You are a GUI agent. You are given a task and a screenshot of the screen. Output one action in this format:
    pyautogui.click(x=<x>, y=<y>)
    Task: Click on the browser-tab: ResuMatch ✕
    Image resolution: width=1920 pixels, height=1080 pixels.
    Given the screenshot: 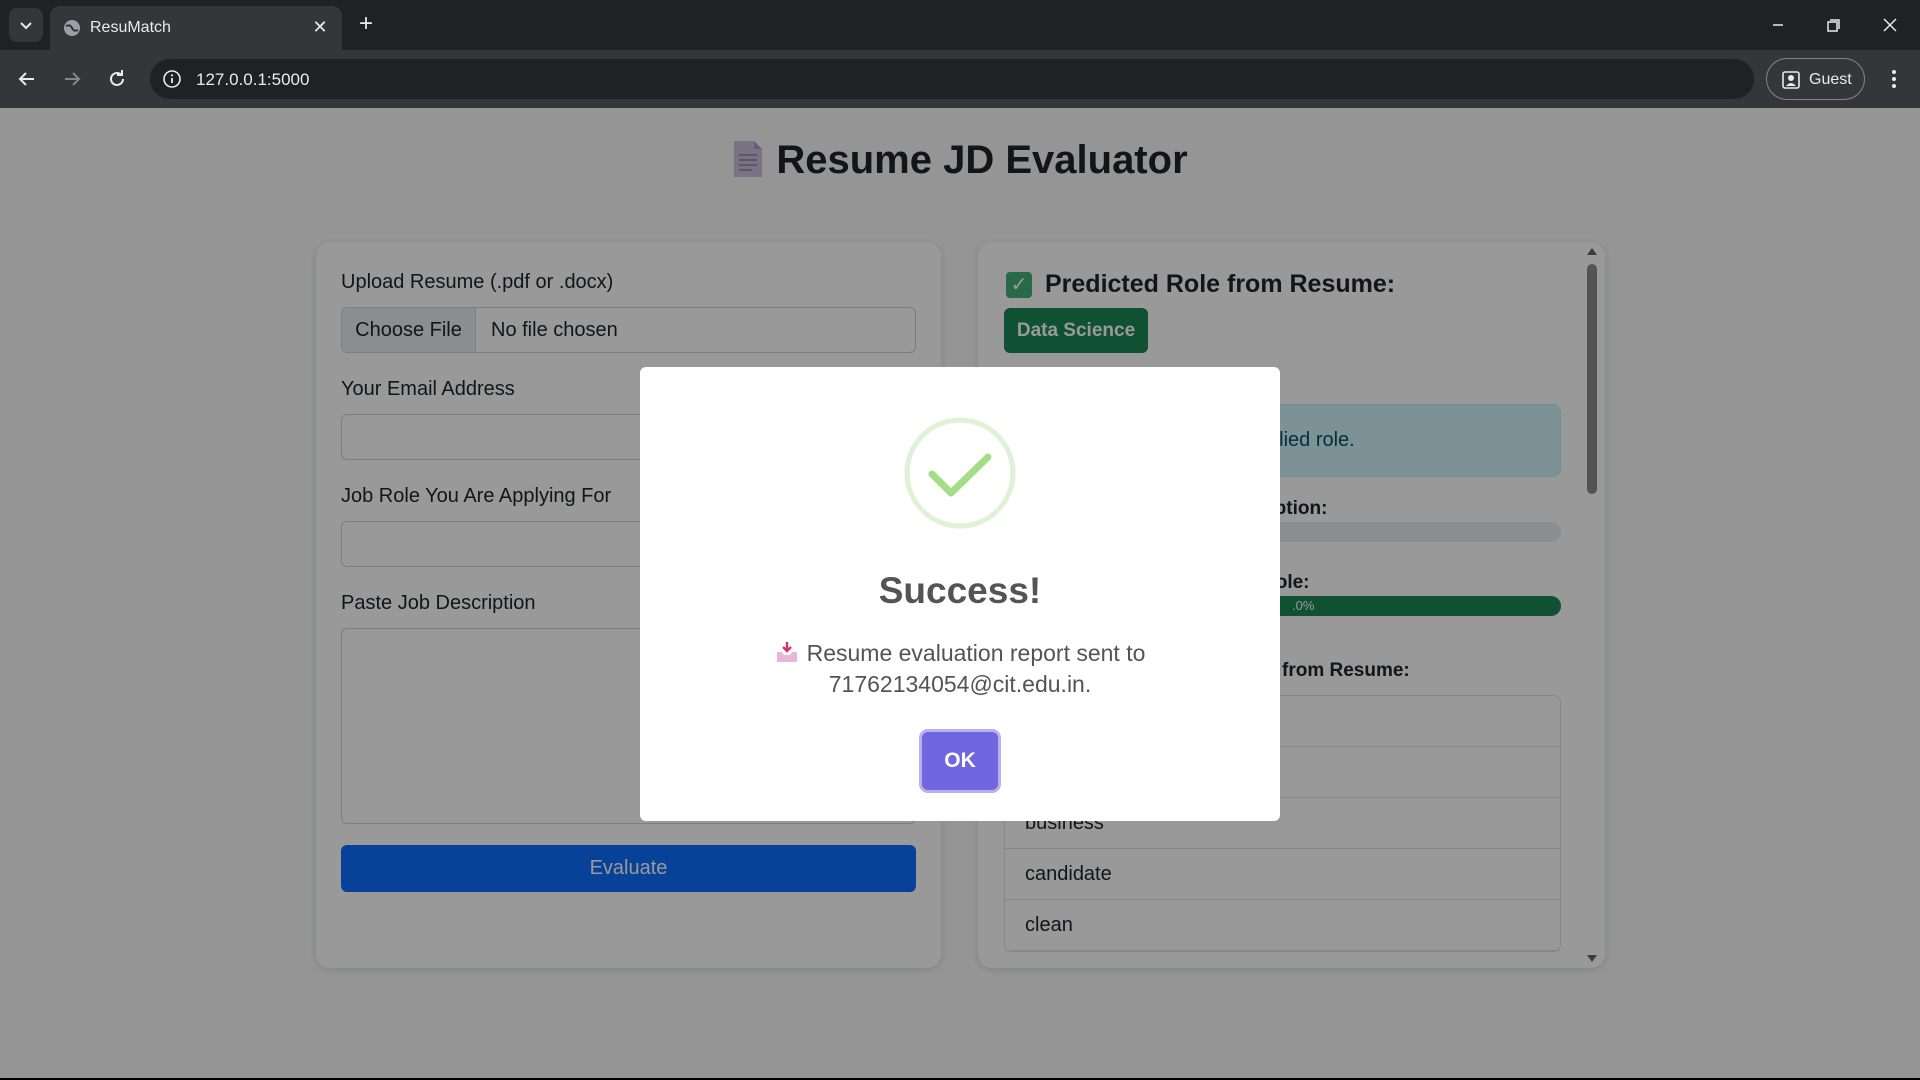 What is the action you would take?
    pyautogui.click(x=196, y=28)
    